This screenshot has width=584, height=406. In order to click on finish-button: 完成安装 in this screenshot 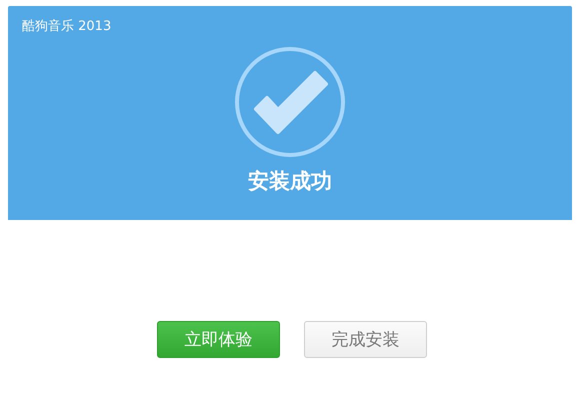, I will do `click(365, 339)`.